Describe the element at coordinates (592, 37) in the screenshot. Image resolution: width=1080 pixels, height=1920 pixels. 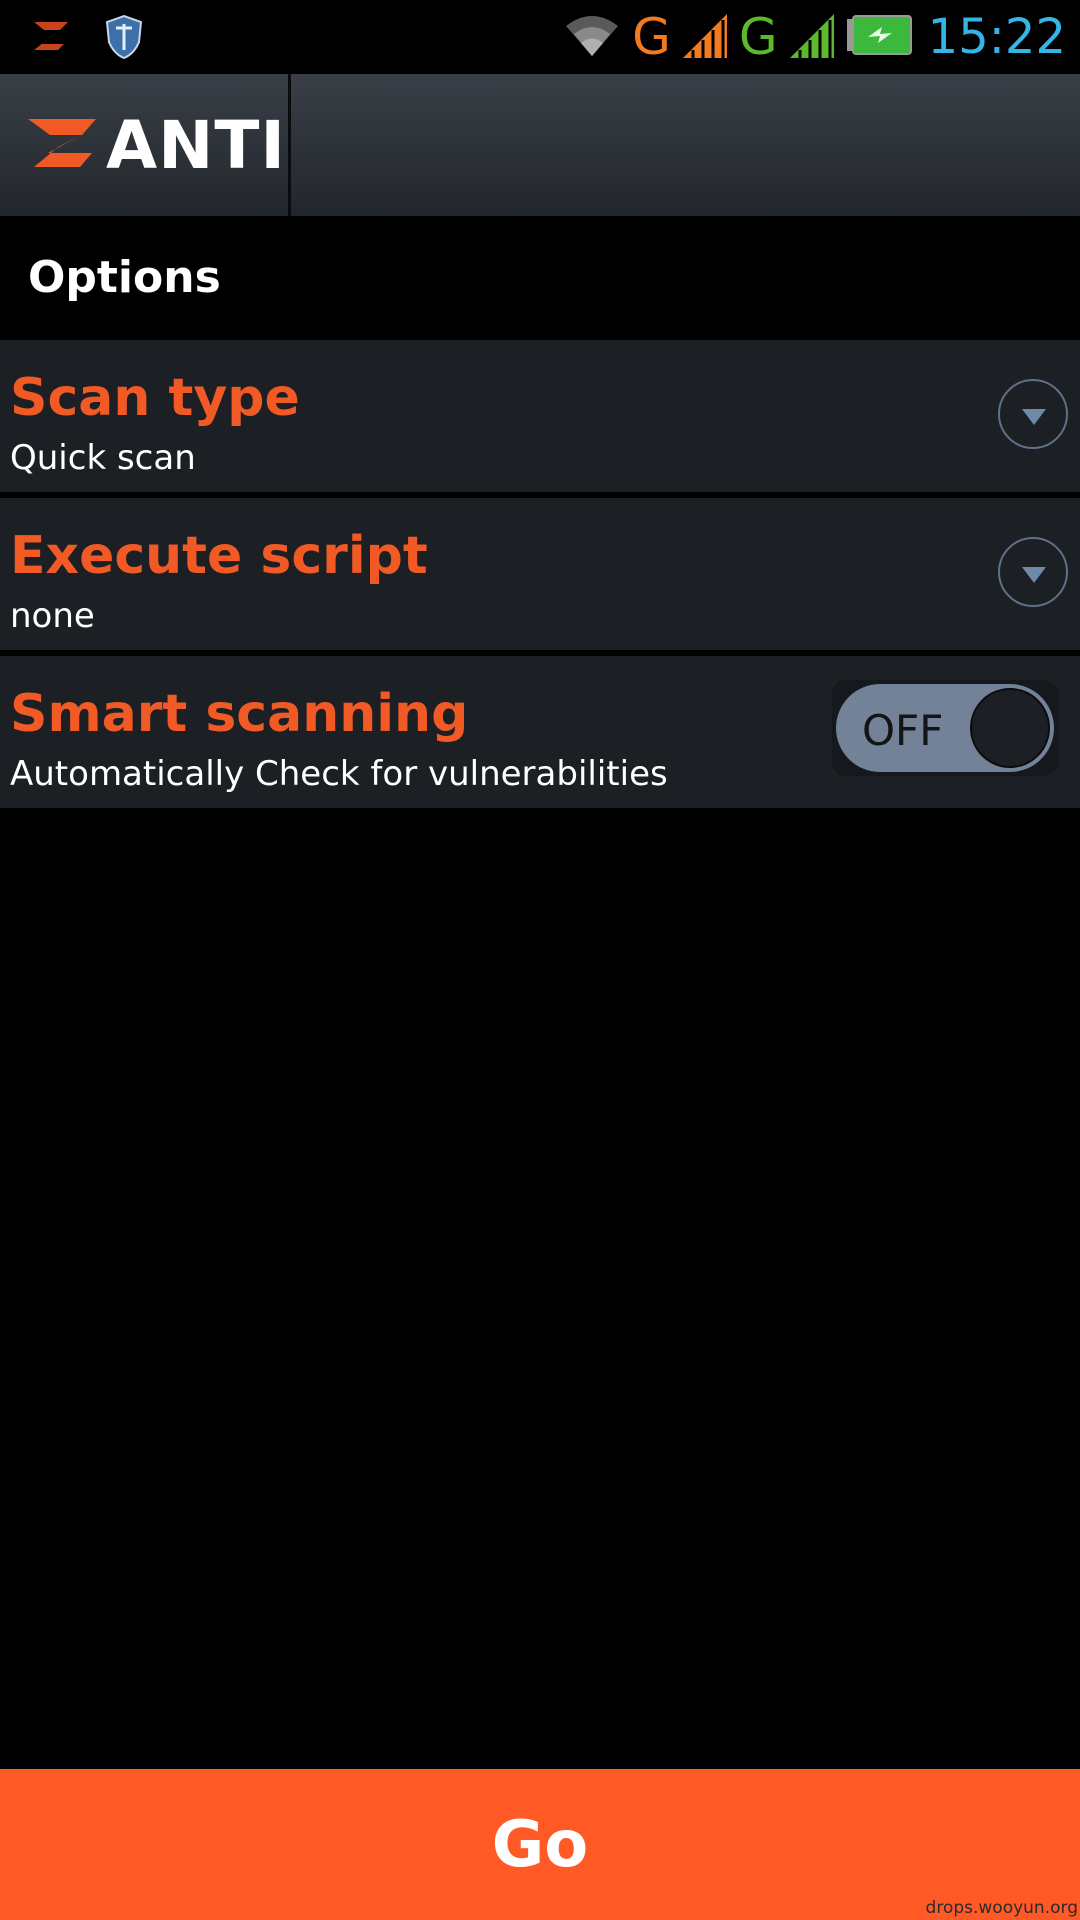
I see `wifi-icon` at that location.